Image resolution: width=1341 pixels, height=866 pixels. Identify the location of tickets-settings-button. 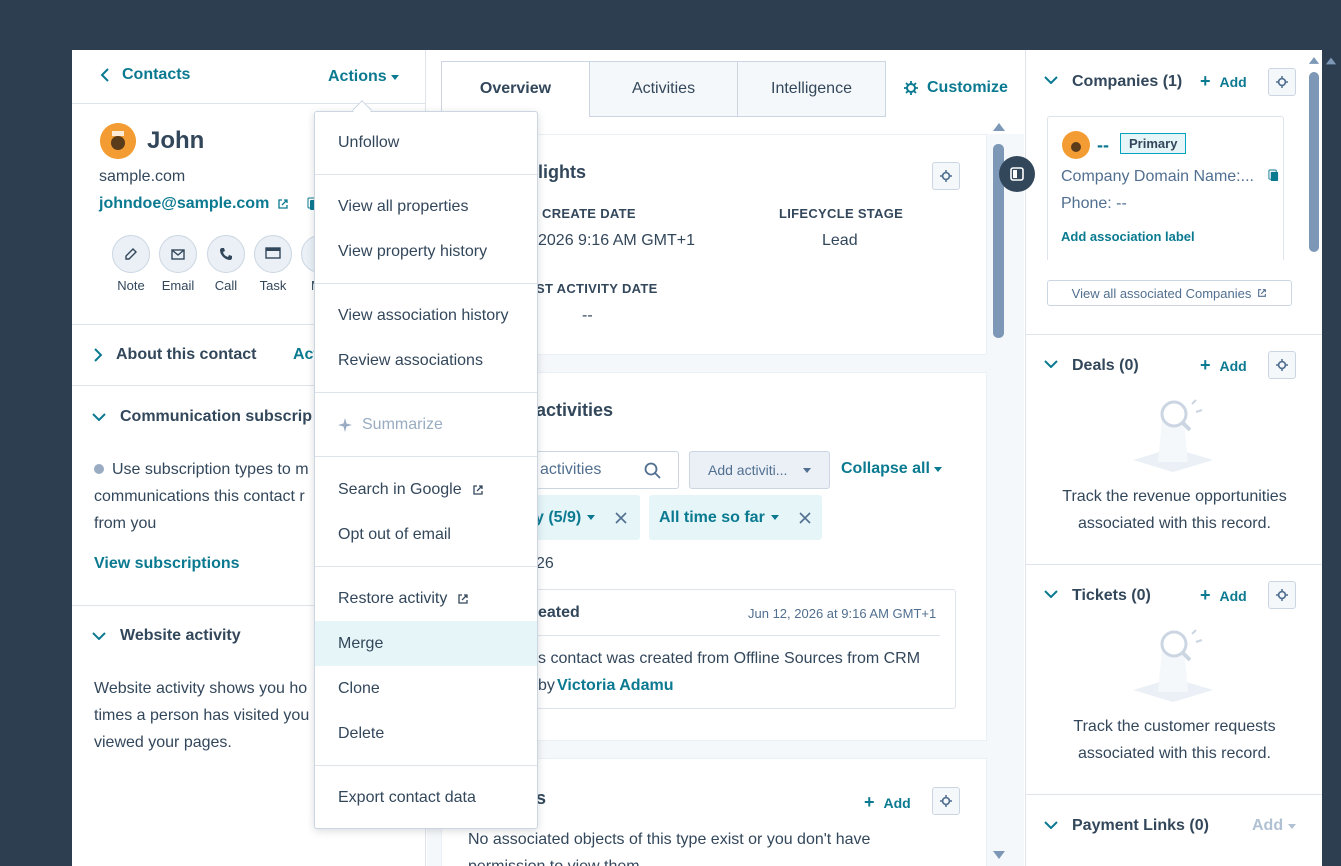
(1282, 595).